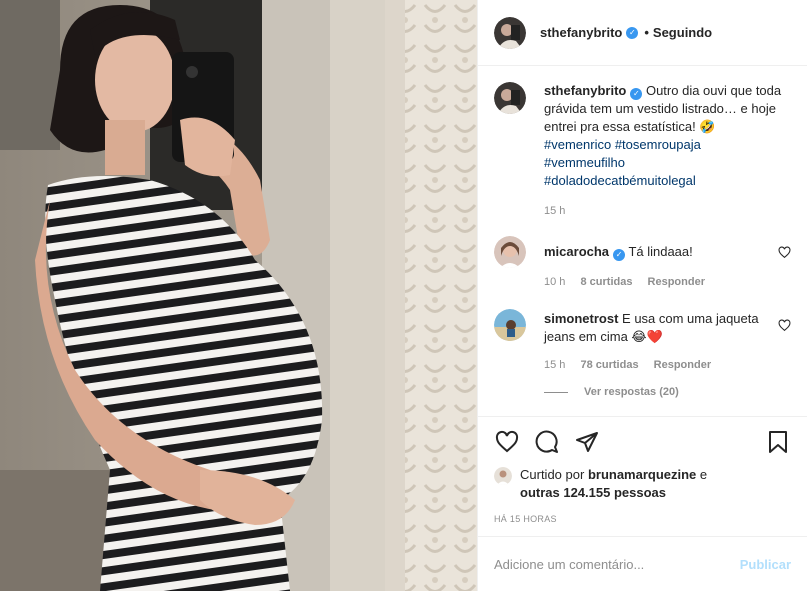 This screenshot has width=807, height=591. I want to click on view-replies-label: Ver respostas (20), so click(631, 392).